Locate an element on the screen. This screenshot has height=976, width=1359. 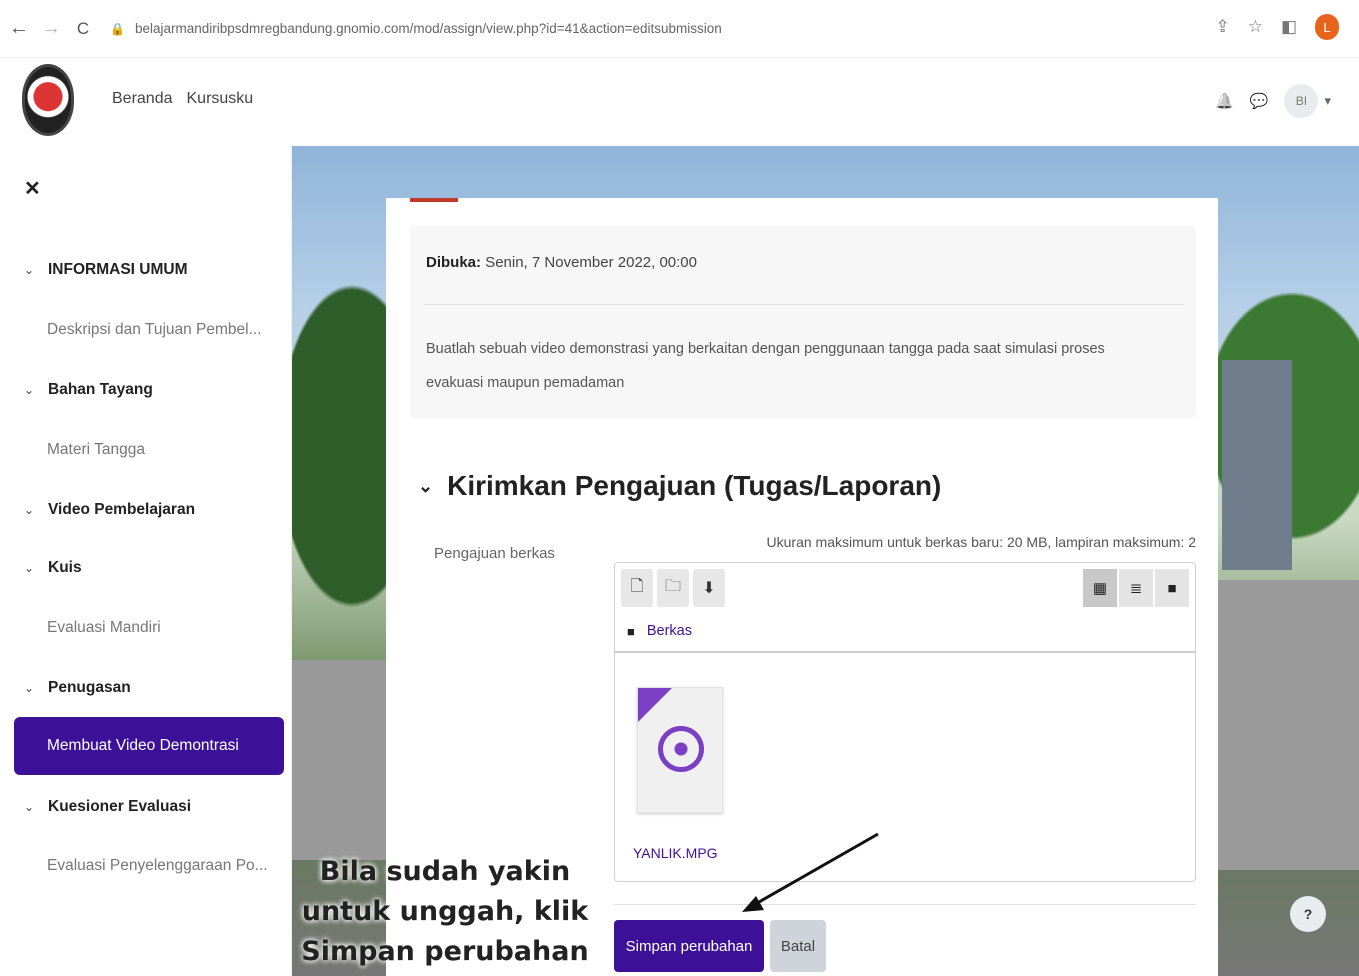
card-accent is located at coordinates (434, 200).